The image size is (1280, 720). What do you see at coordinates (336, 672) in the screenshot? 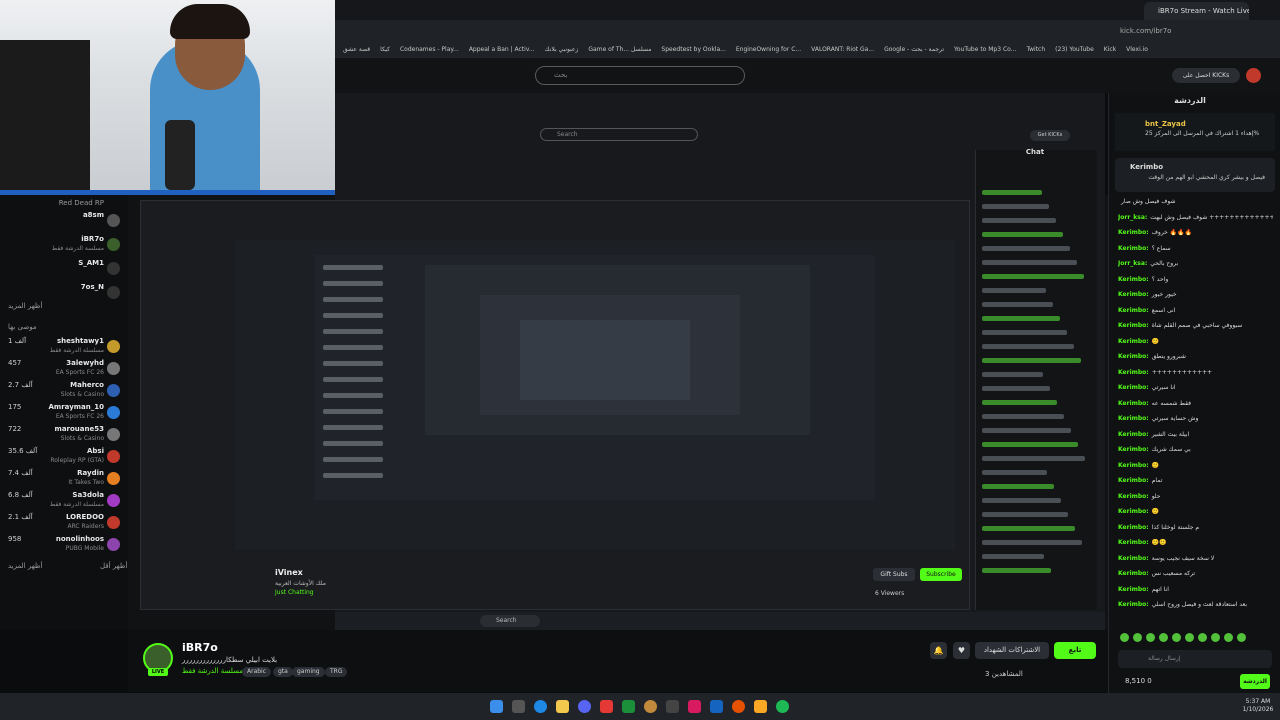
I see `tag-trg: TRG` at bounding box center [336, 672].